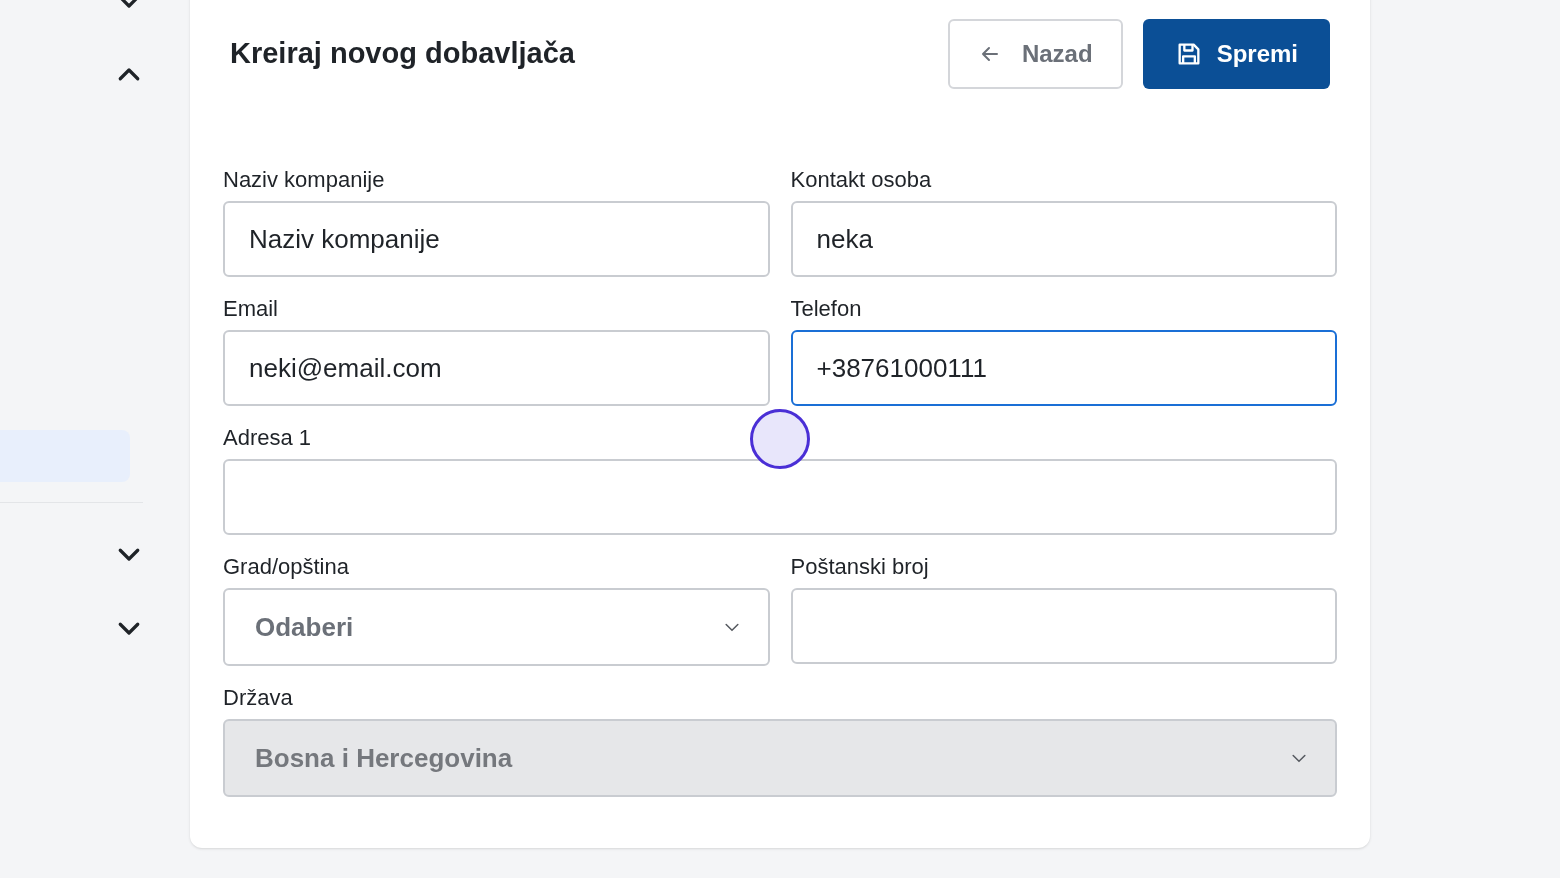  I want to click on field-label: Kontakt osoba, so click(861, 180).